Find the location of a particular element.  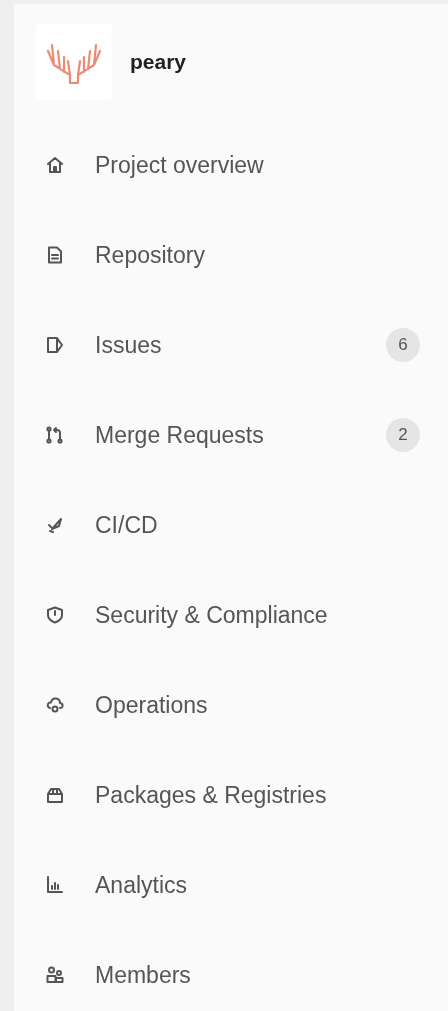

chart-icon is located at coordinates (55, 885).